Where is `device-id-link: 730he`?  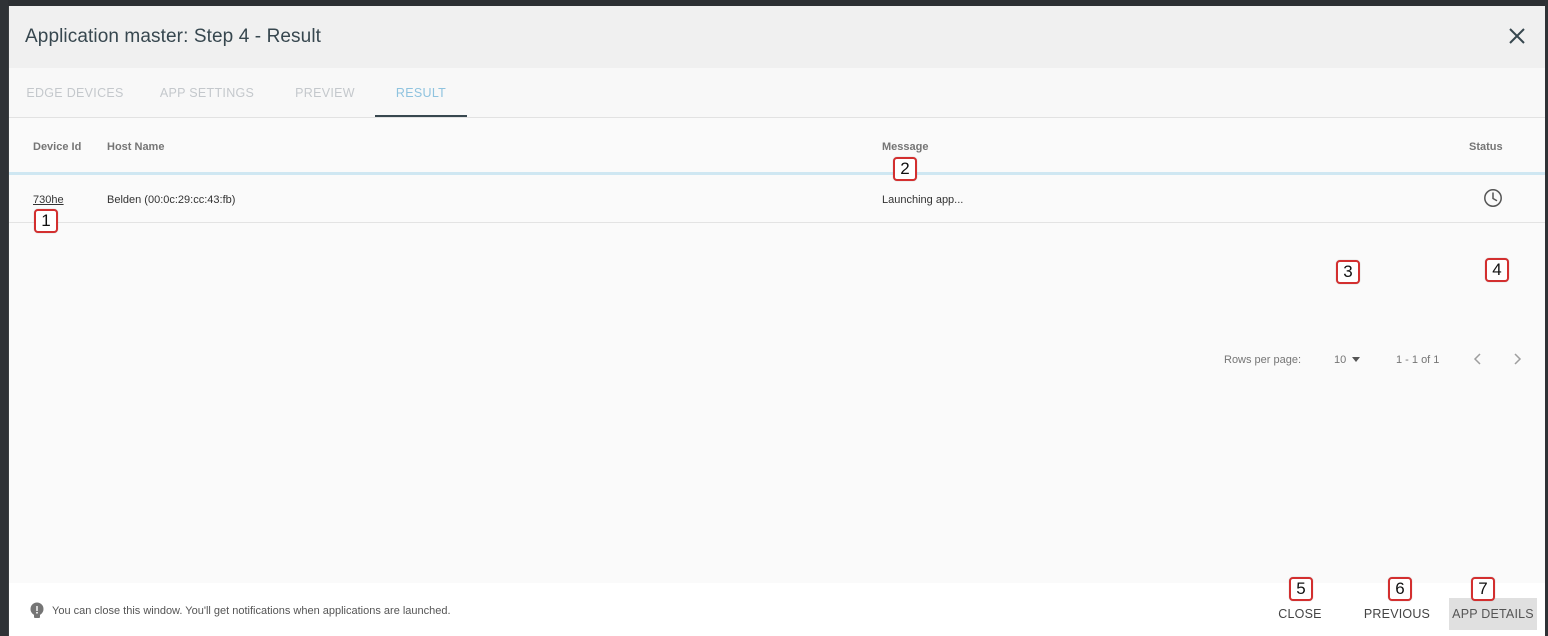
device-id-link: 730he is located at coordinates (48, 200).